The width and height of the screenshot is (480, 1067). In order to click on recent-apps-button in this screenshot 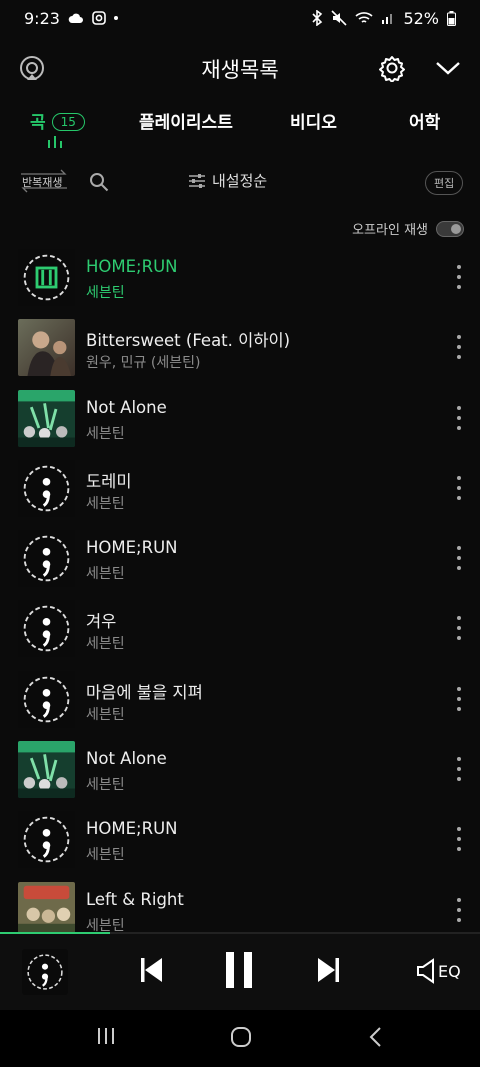, I will do `click(106, 1036)`.